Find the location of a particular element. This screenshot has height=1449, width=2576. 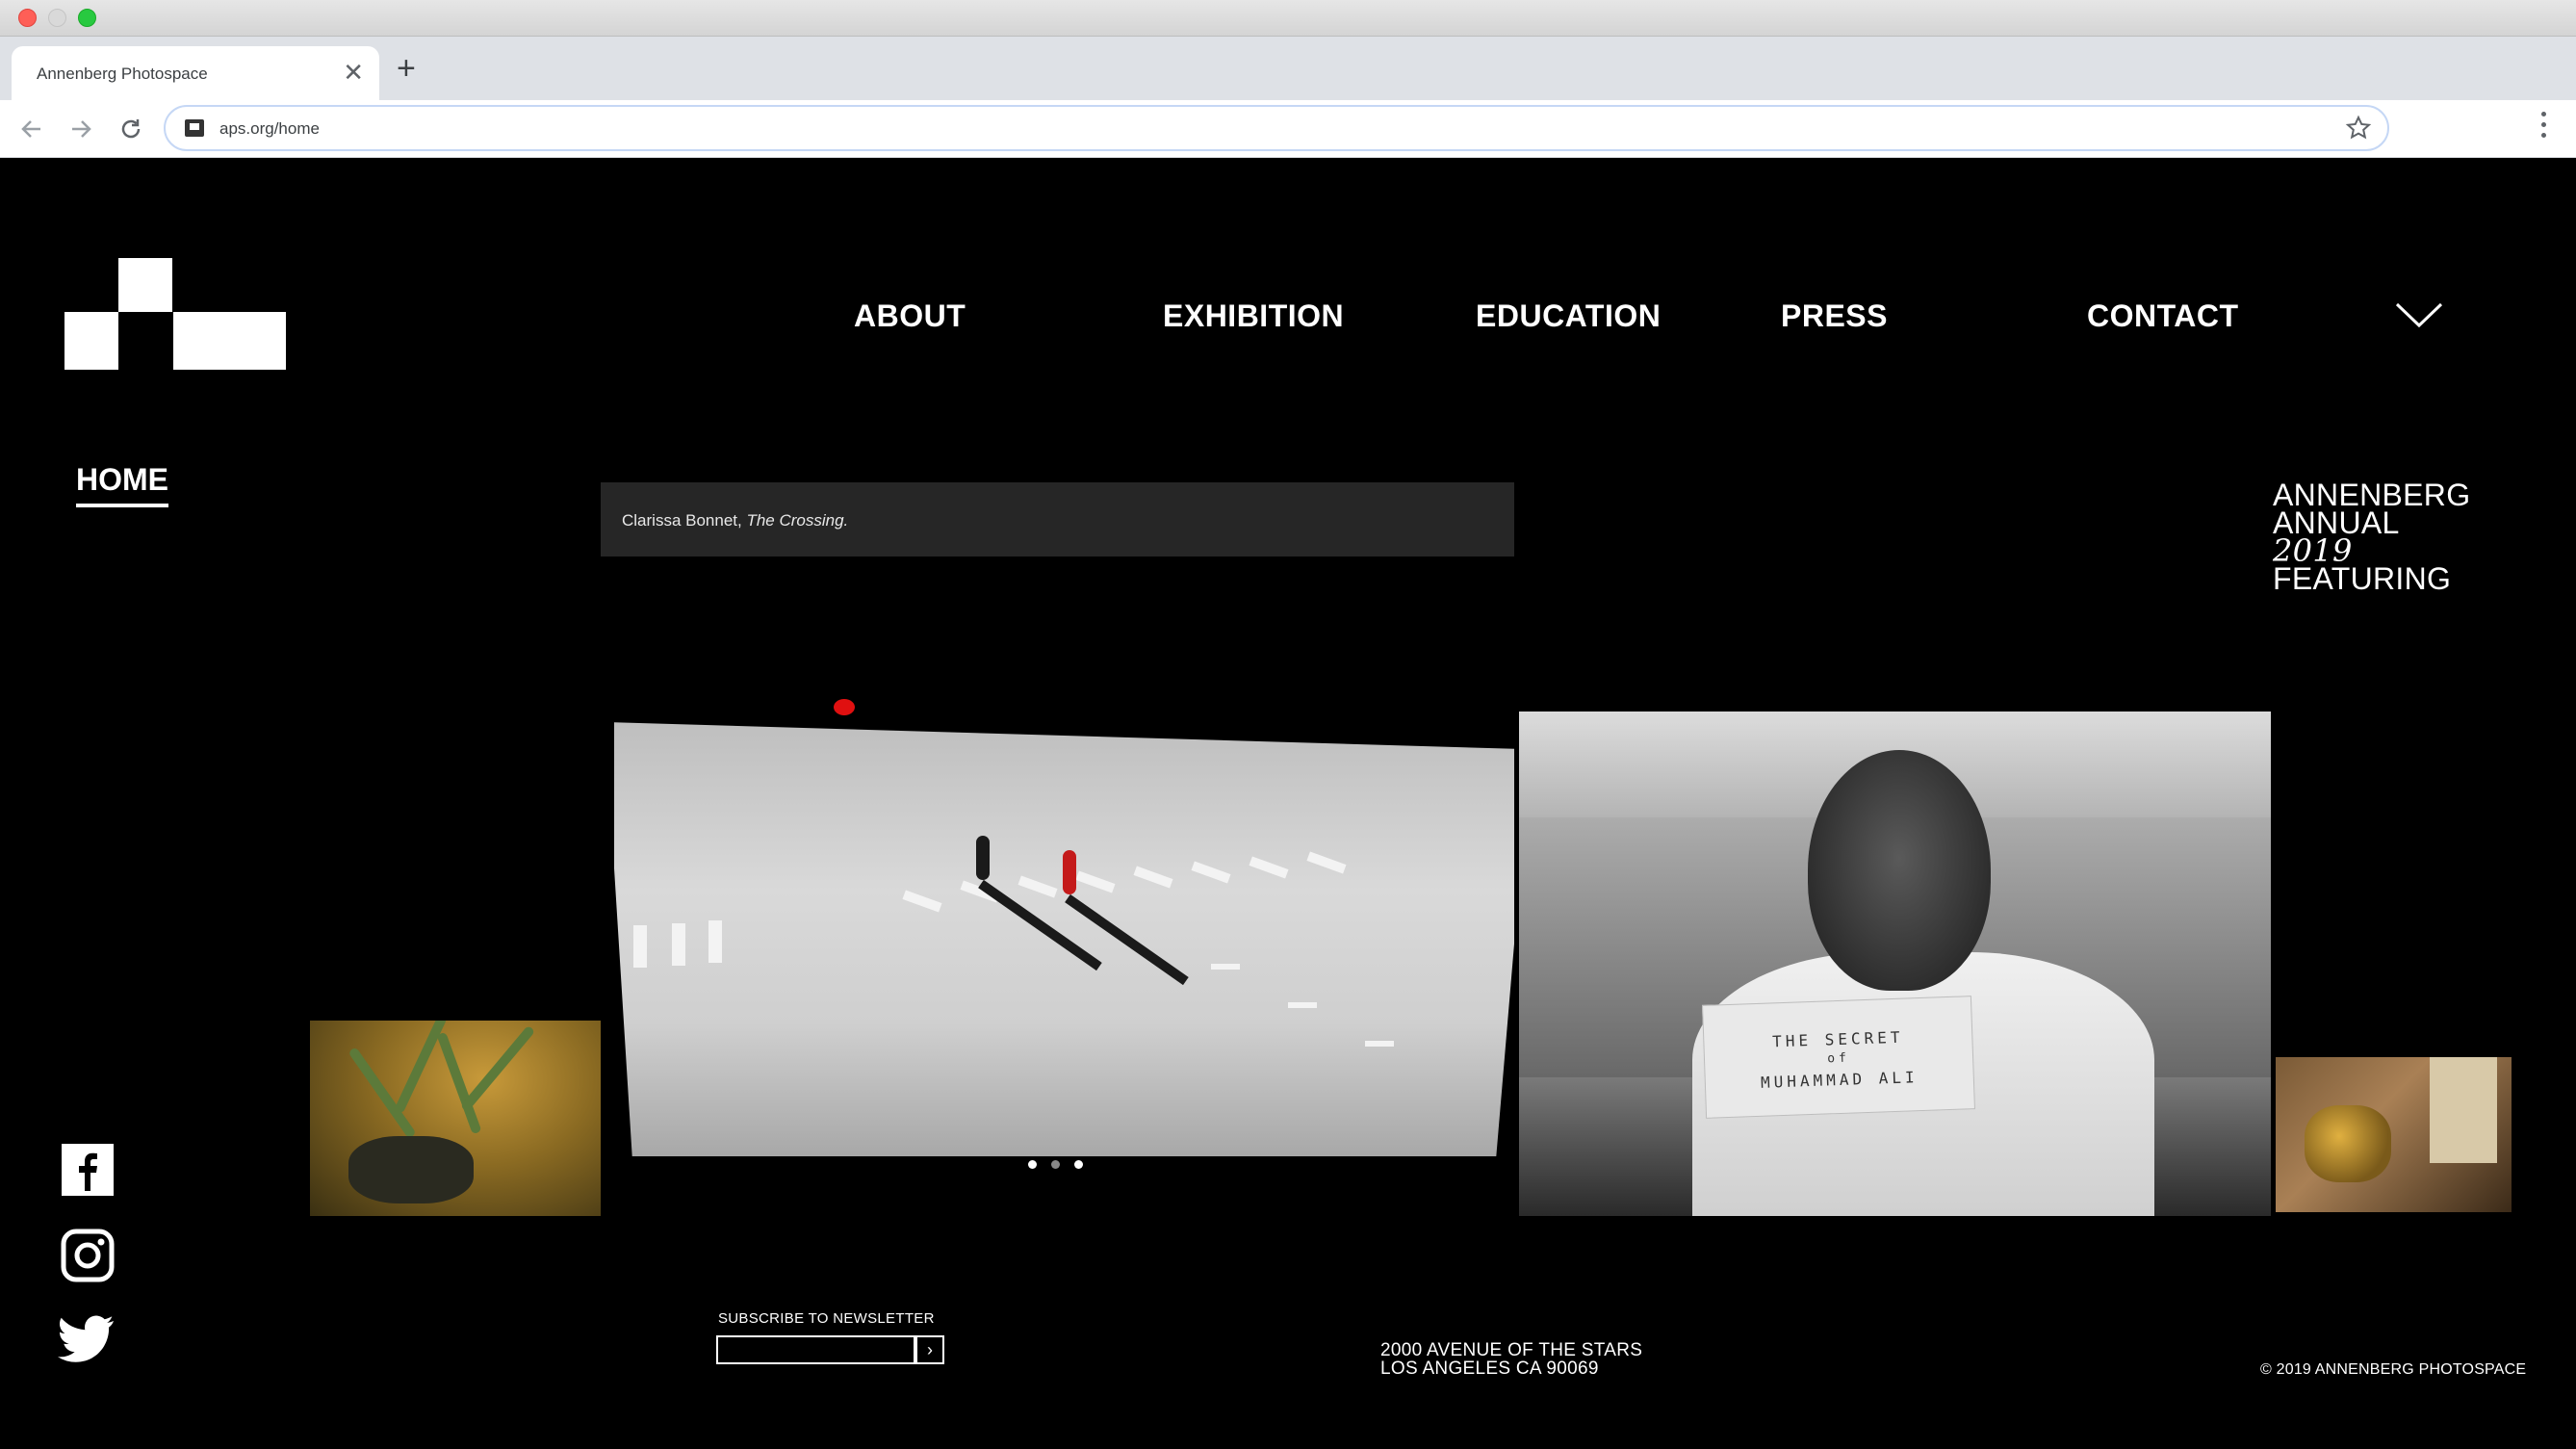

back-arrow-icon is located at coordinates (32, 129).